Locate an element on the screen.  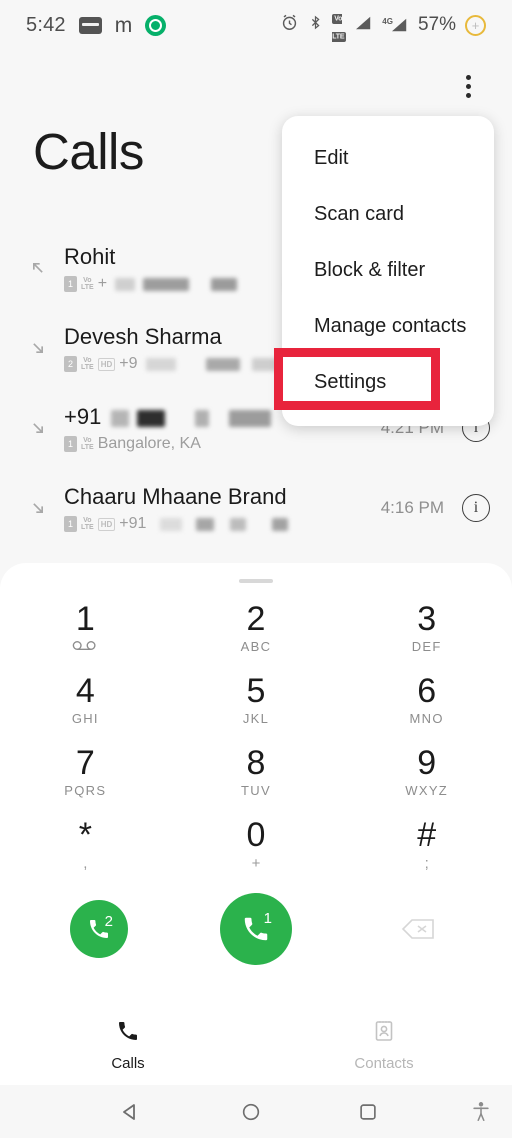
dialpad-key-5: 5 JKL is located at coordinates (256, 699).